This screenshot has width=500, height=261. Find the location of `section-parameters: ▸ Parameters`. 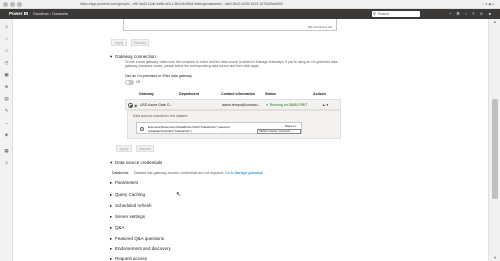

section-parameters: ▸ Parameters is located at coordinates (124, 183).